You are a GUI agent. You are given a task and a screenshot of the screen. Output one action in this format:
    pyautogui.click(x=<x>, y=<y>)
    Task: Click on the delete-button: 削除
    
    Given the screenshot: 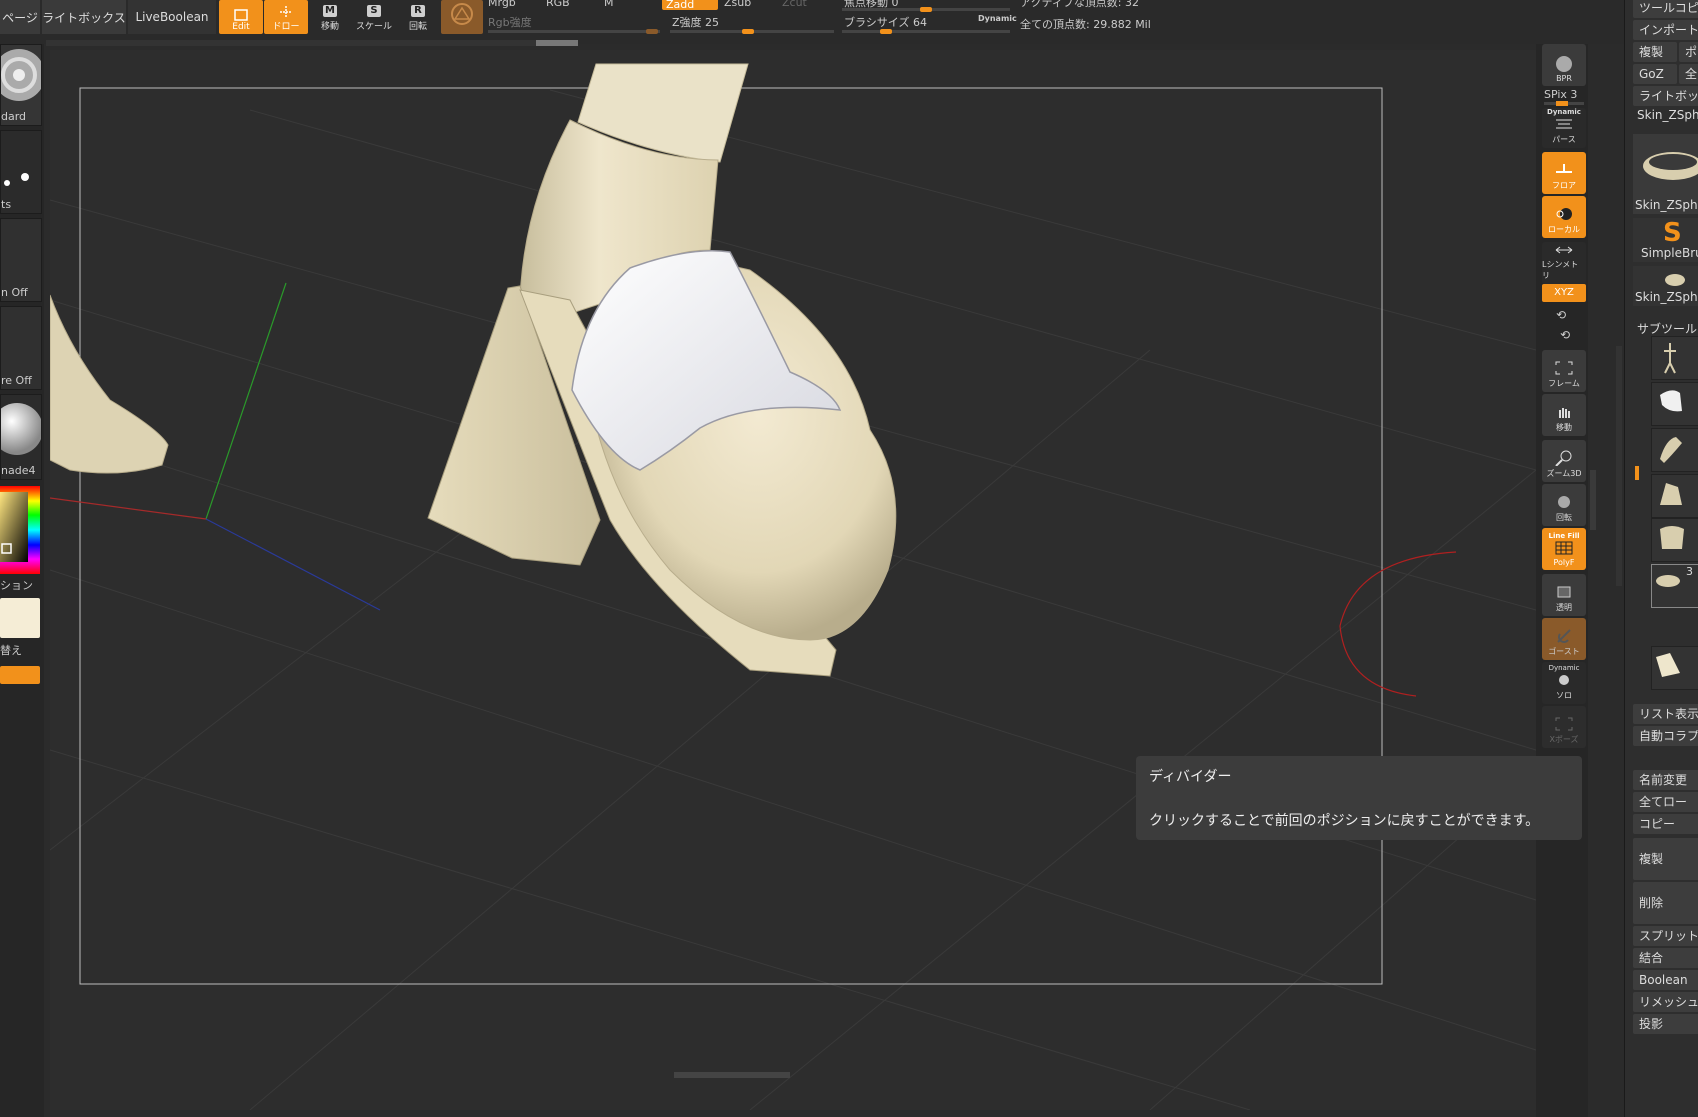 What is the action you would take?
    pyautogui.click(x=1665, y=903)
    